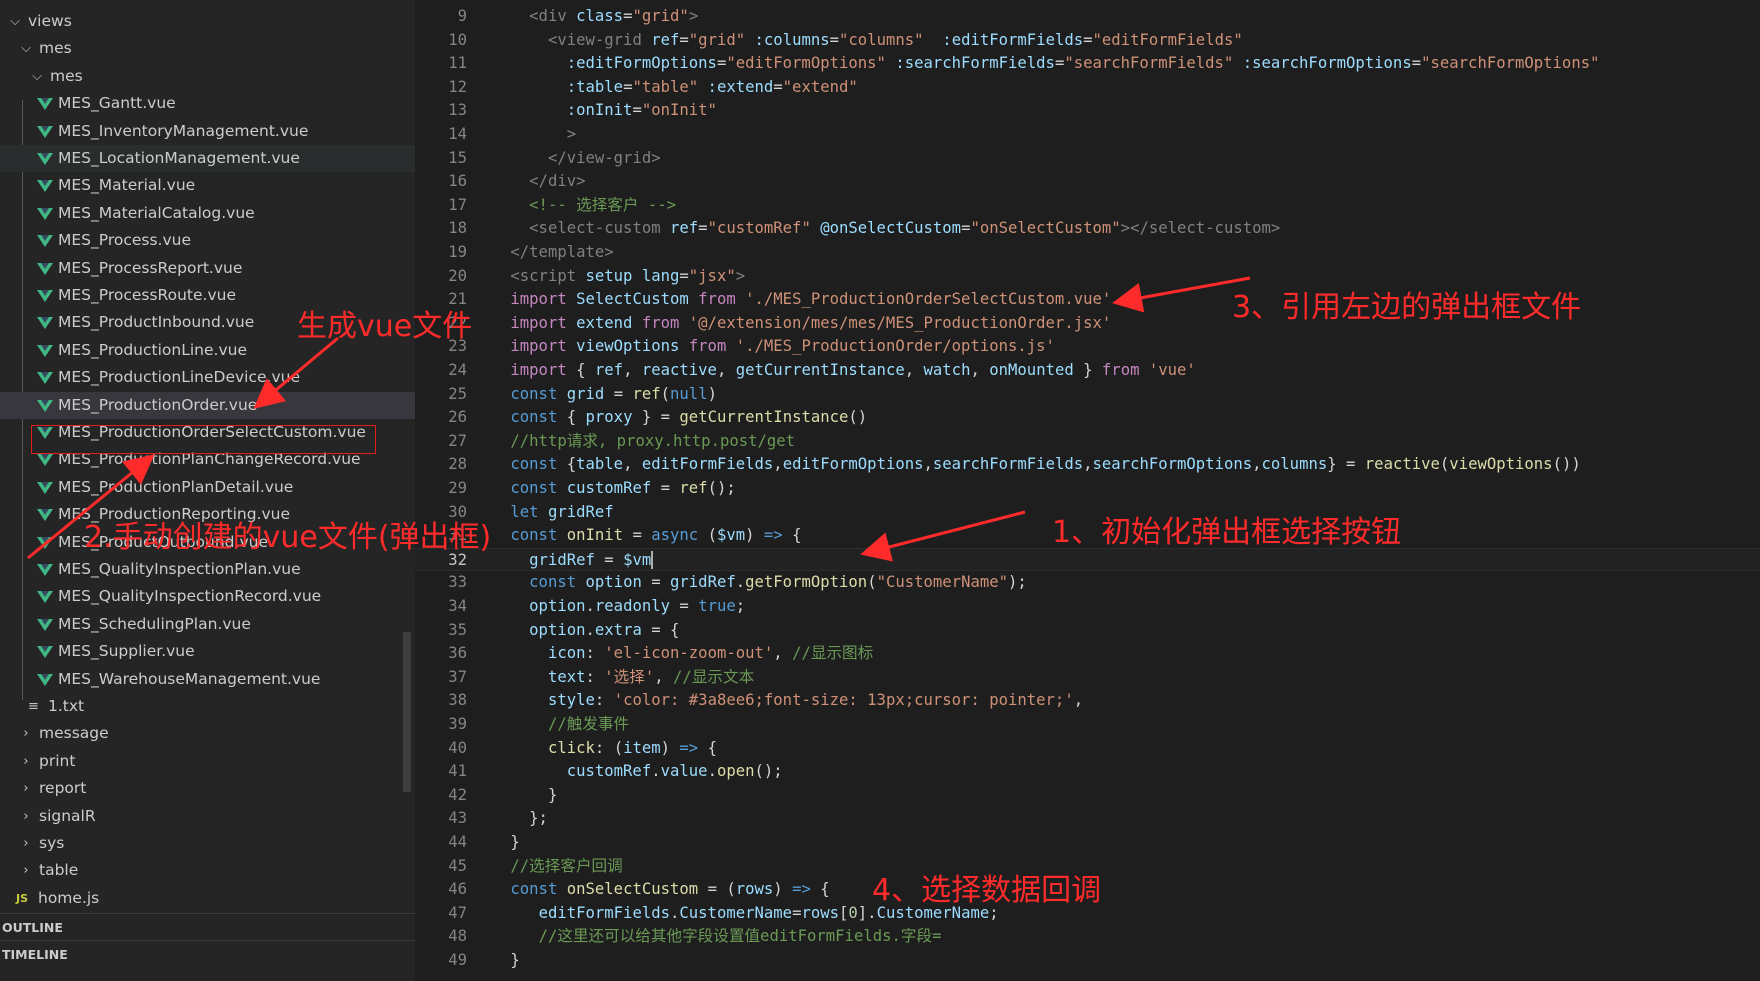 This screenshot has height=981, width=1760. Describe the element at coordinates (288, 537) in the screenshot. I see `annotation-manual-create: 2.手动创建的vue文件(弹出框)` at that location.